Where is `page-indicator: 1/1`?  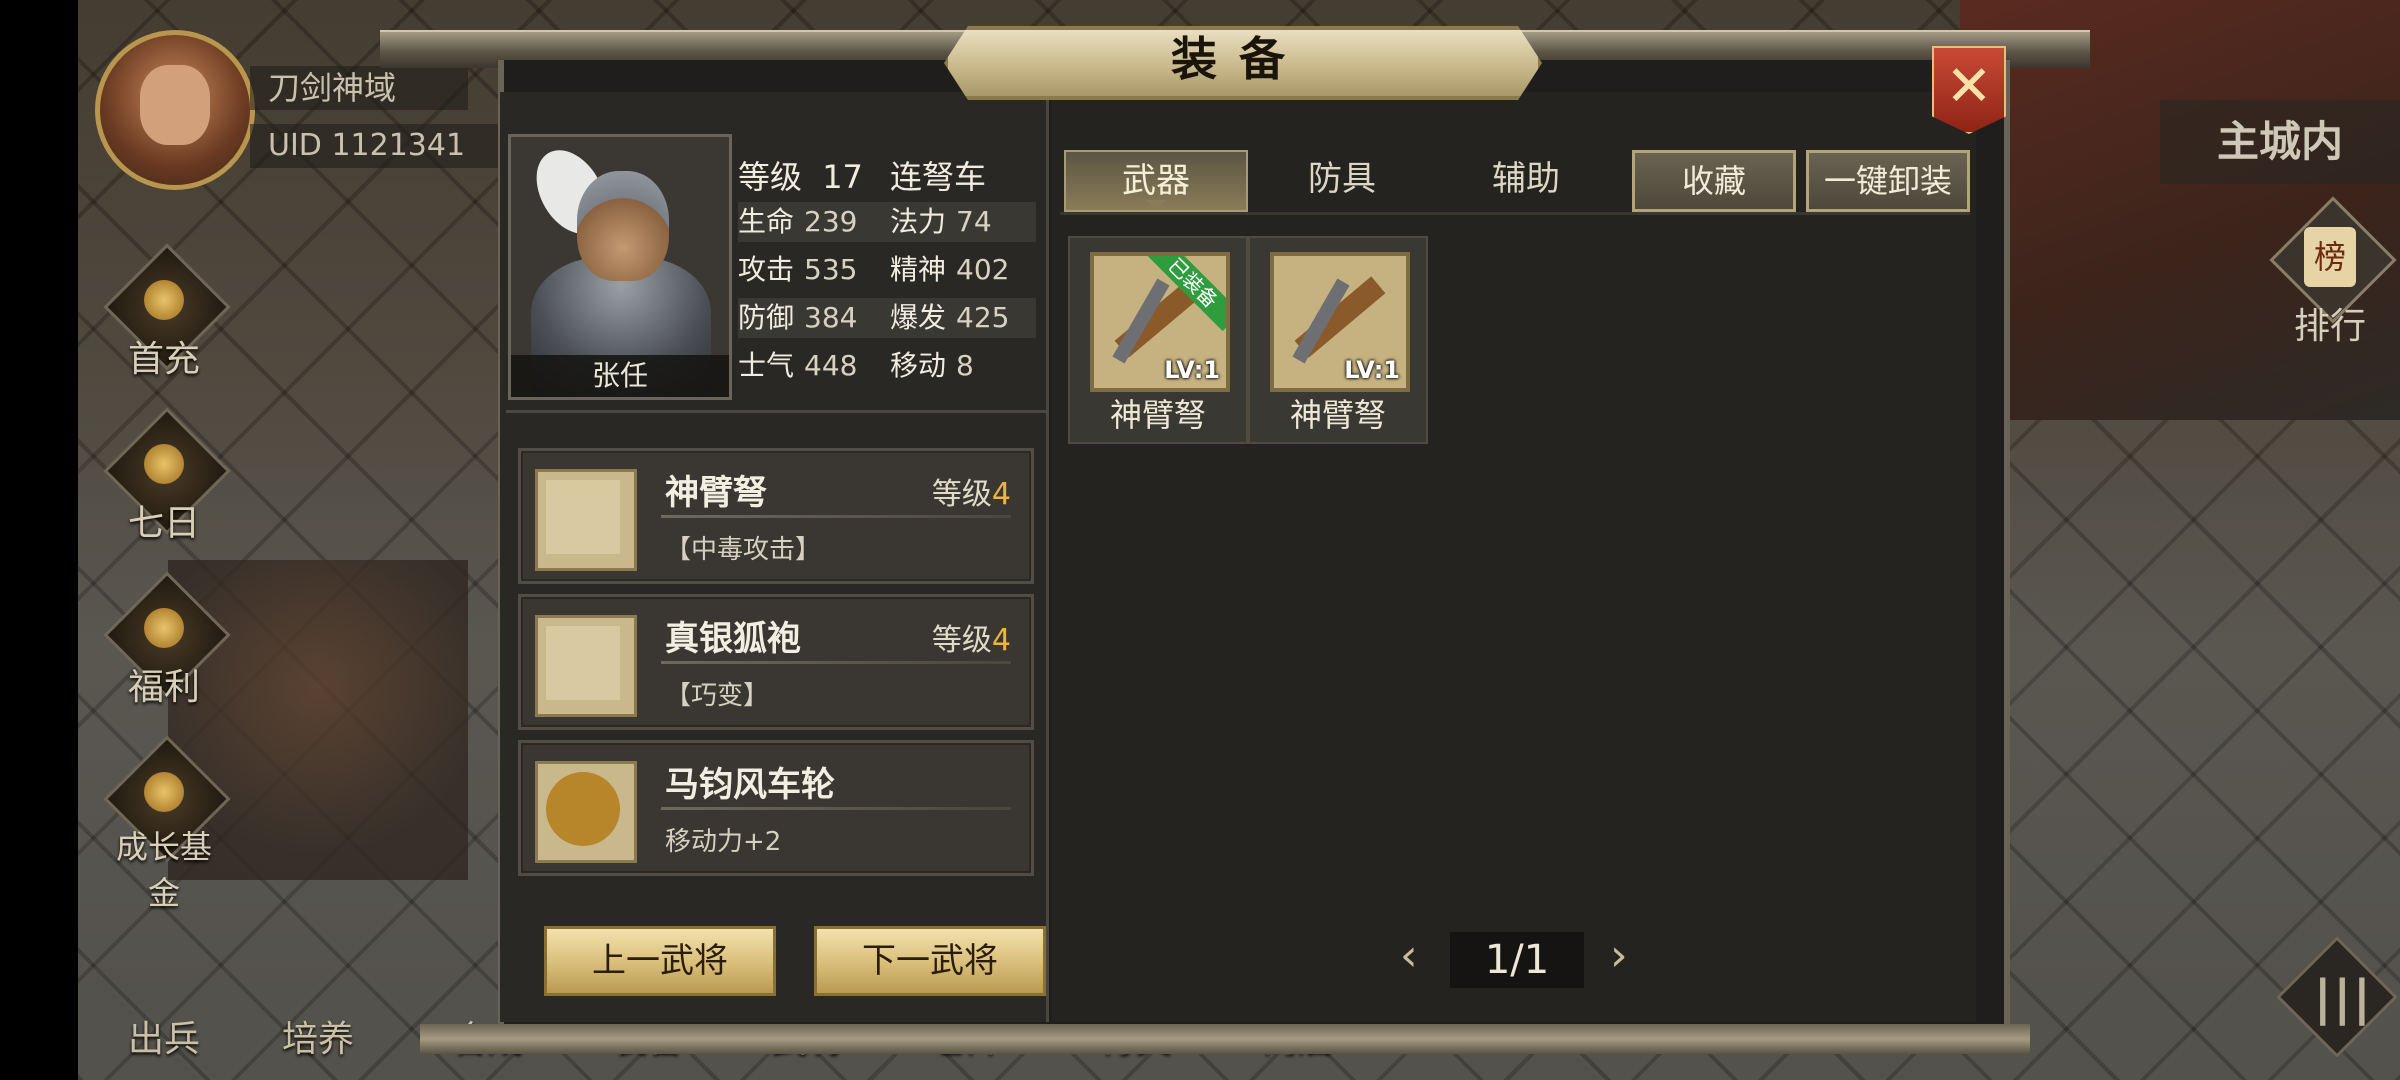
page-indicator: 1/1 is located at coordinates (1517, 960).